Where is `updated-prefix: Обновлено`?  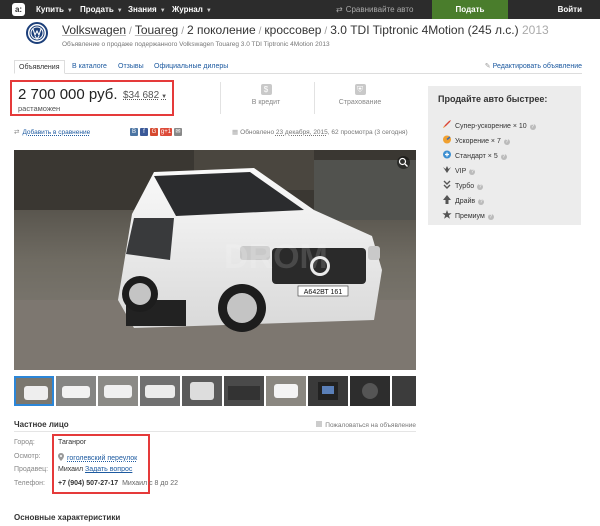
updated-prefix: Обновлено is located at coordinates (257, 132).